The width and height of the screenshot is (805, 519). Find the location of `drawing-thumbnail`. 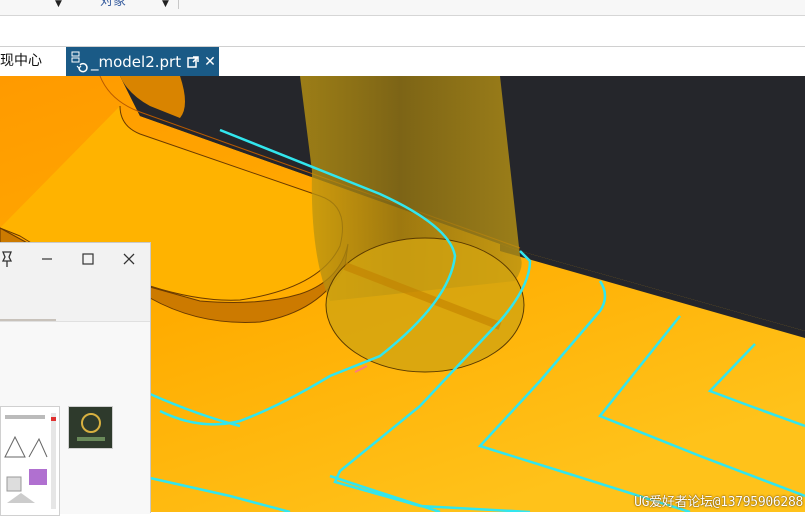

drawing-thumbnail is located at coordinates (30, 461).